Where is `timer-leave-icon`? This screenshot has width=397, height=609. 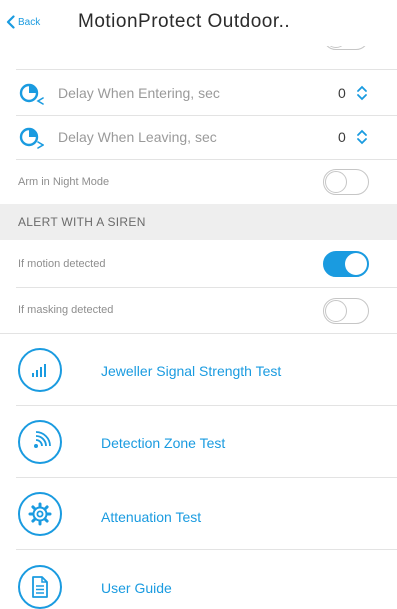 timer-leave-icon is located at coordinates (31, 138).